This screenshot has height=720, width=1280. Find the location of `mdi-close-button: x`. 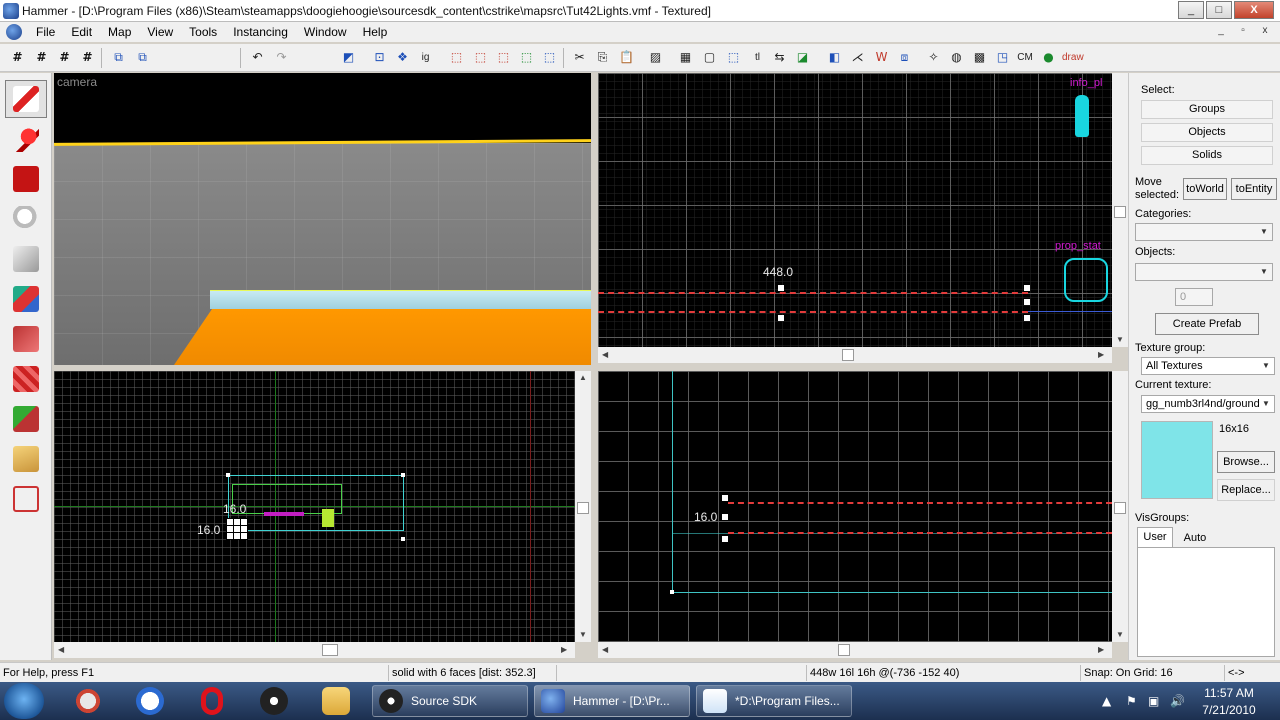

mdi-close-button: x is located at coordinates (1265, 31).